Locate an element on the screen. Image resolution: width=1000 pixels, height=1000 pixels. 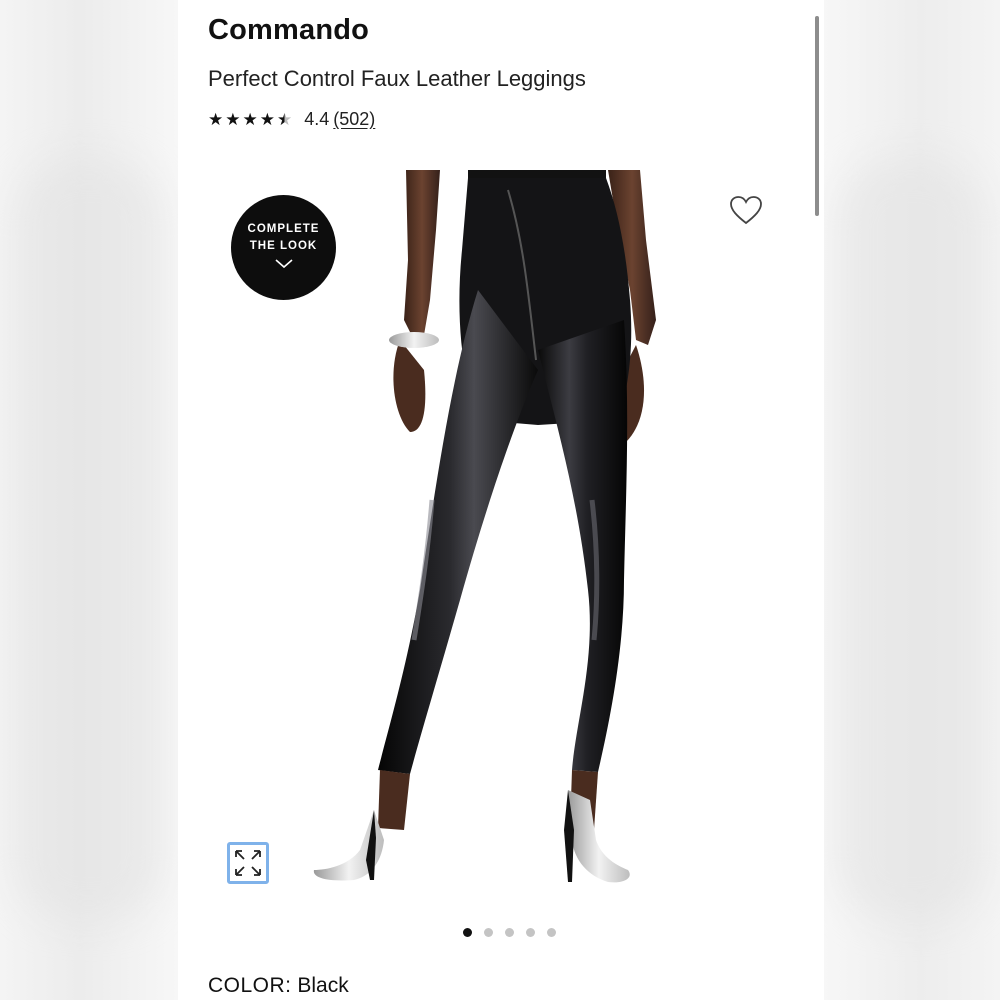
badge-line-2: THE LOOK is located at coordinates (283, 245).